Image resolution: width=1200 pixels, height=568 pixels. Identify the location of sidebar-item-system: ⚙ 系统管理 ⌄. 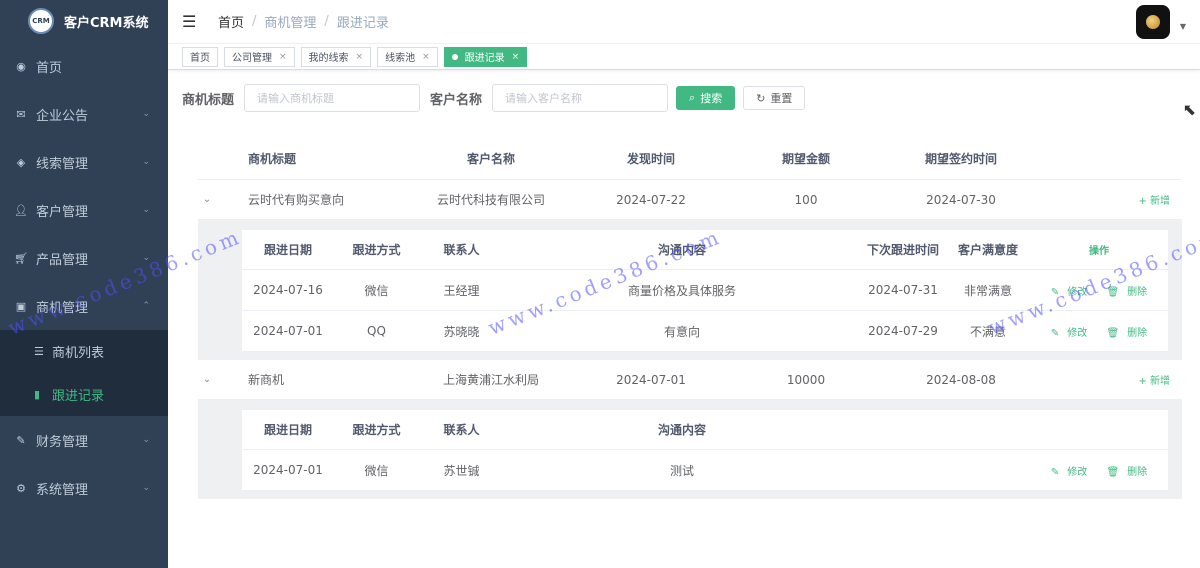
(84, 488).